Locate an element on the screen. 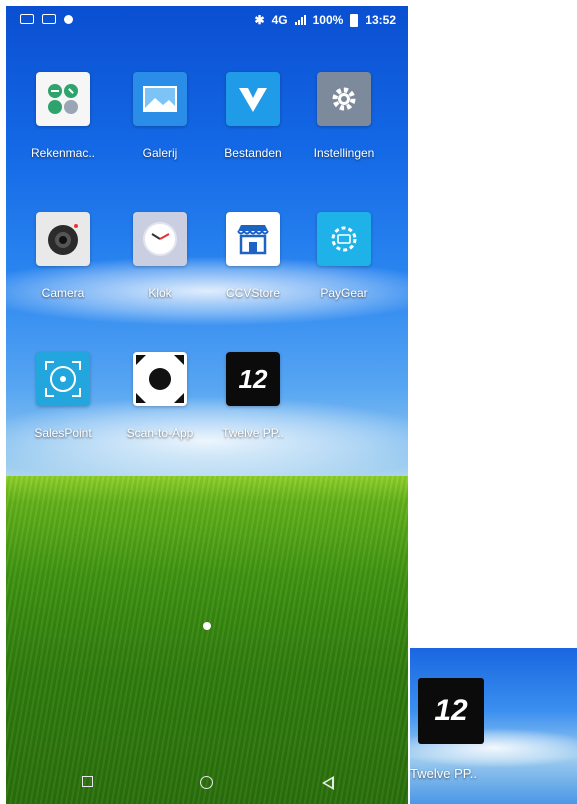 The width and height of the screenshot is (577, 804). app-twelve-pp: 12 Twelve PP.. is located at coordinates (253, 396).